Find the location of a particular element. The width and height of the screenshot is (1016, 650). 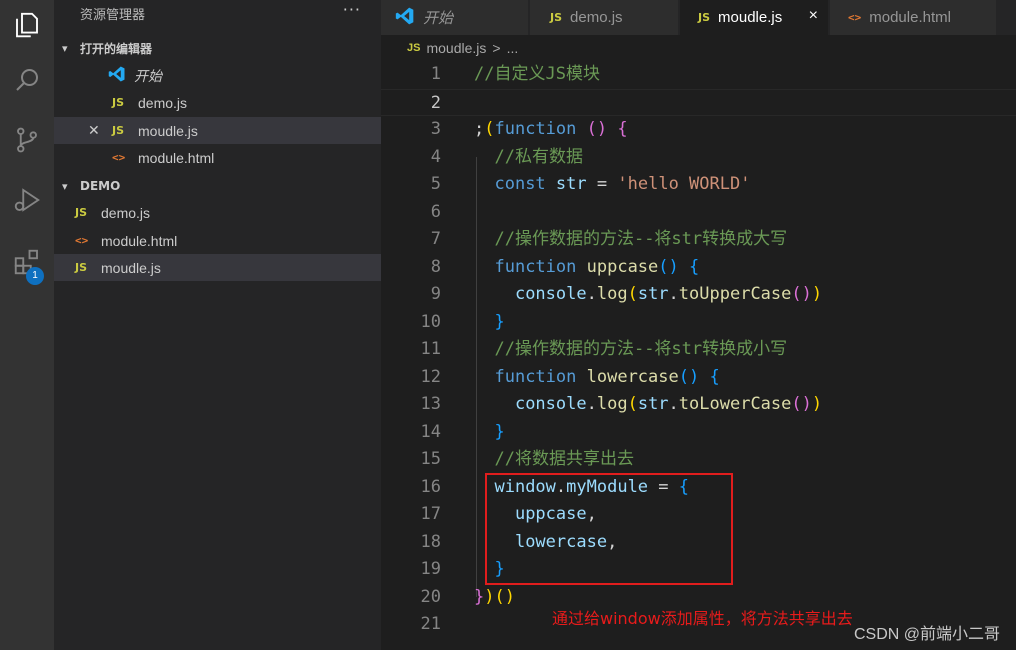

line-number: 3 is located at coordinates (435, 129).